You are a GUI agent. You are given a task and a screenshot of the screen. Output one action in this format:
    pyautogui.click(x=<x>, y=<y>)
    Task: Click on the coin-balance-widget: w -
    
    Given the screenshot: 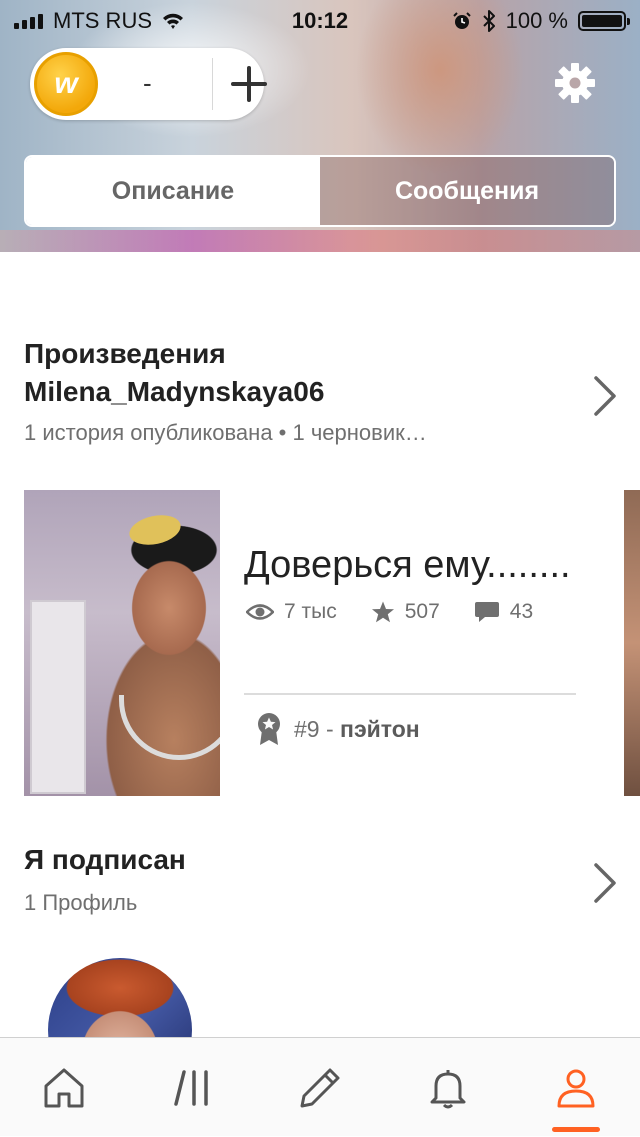 What is the action you would take?
    pyautogui.click(x=148, y=84)
    